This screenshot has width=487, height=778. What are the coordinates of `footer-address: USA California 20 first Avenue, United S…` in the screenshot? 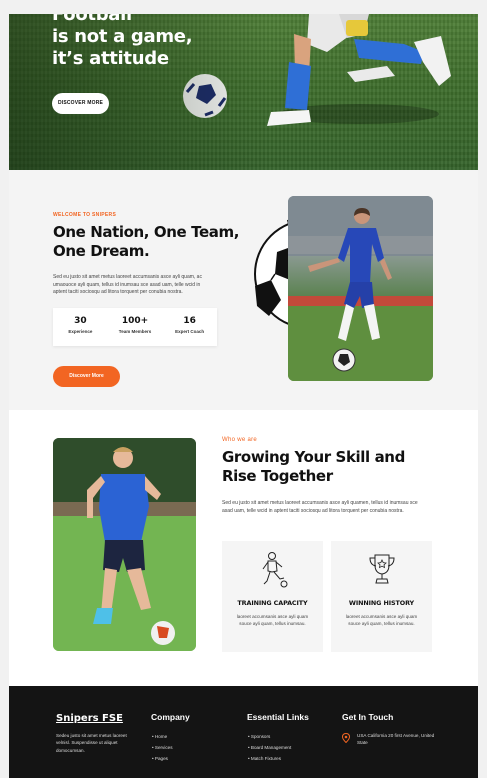 It's located at (396, 739).